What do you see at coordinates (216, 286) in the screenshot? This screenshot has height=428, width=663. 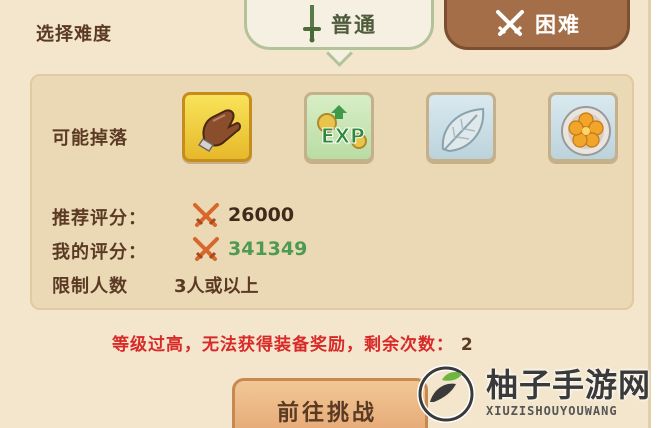 I see `player-limit-value: 3人或以上` at bounding box center [216, 286].